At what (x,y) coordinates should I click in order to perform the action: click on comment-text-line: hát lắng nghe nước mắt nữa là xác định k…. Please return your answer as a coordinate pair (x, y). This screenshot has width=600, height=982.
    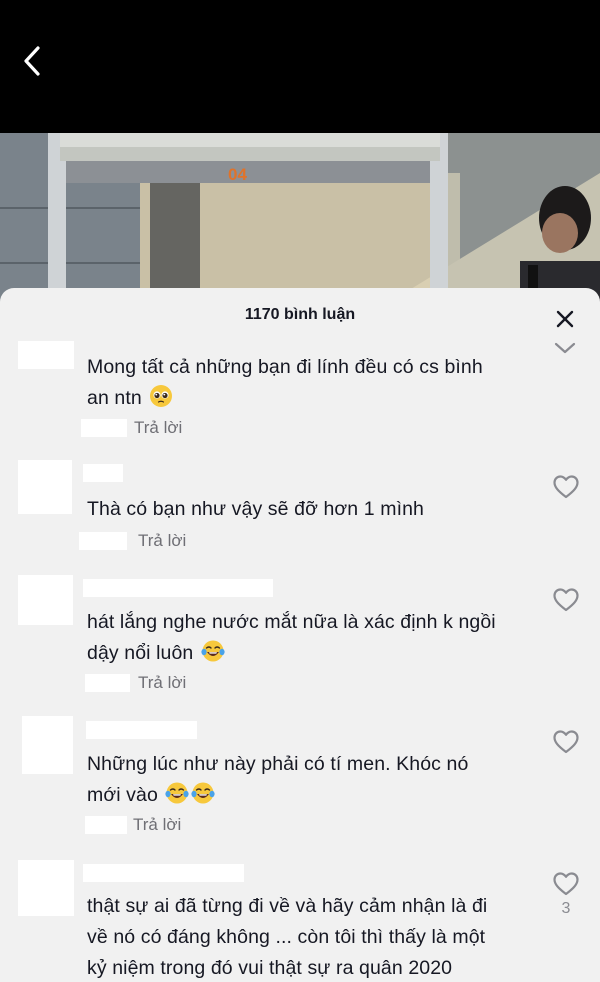
    Looking at the image, I should click on (291, 622).